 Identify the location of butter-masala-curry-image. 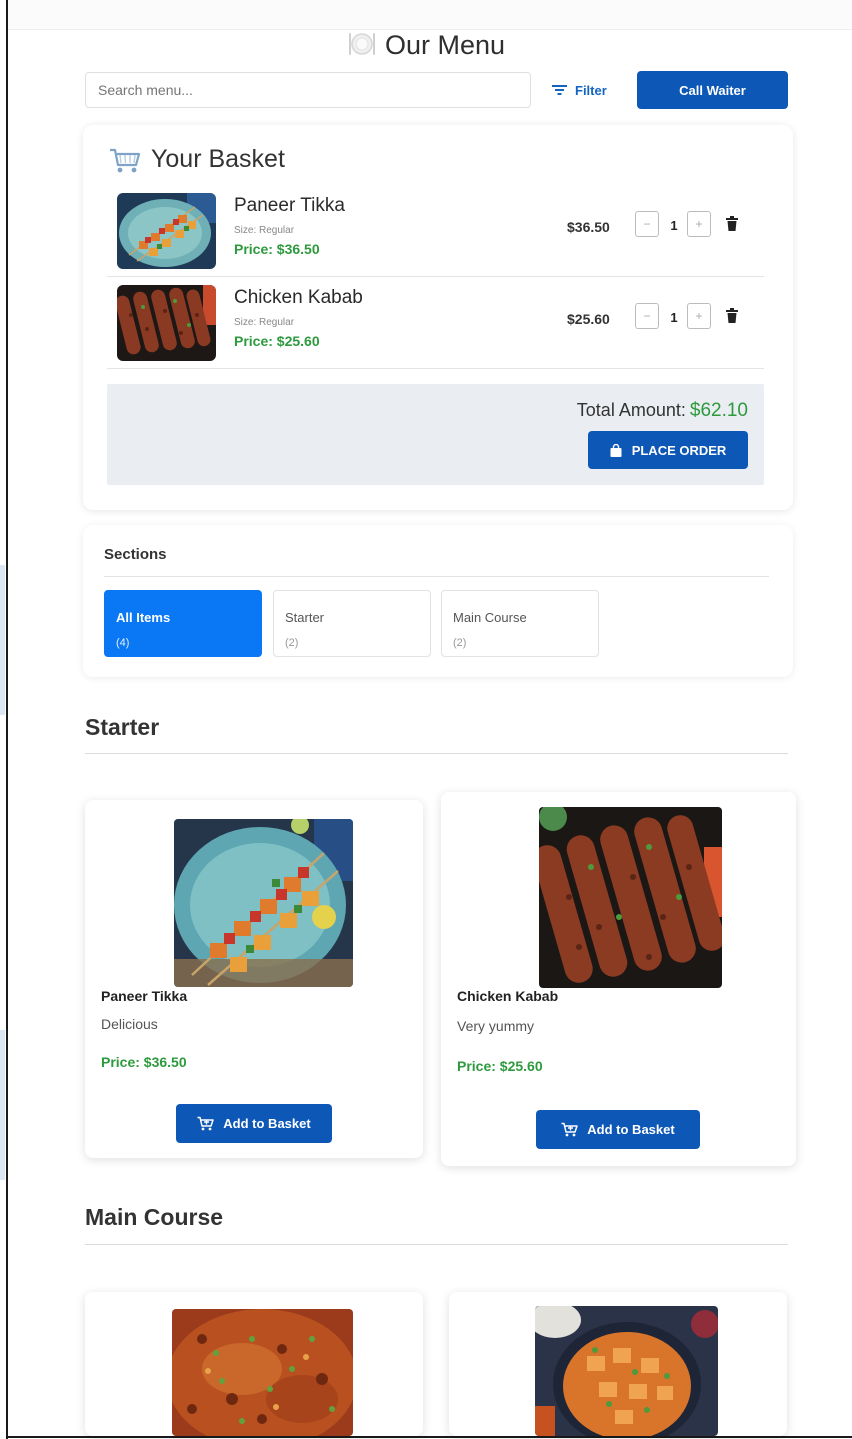
(262, 1372).